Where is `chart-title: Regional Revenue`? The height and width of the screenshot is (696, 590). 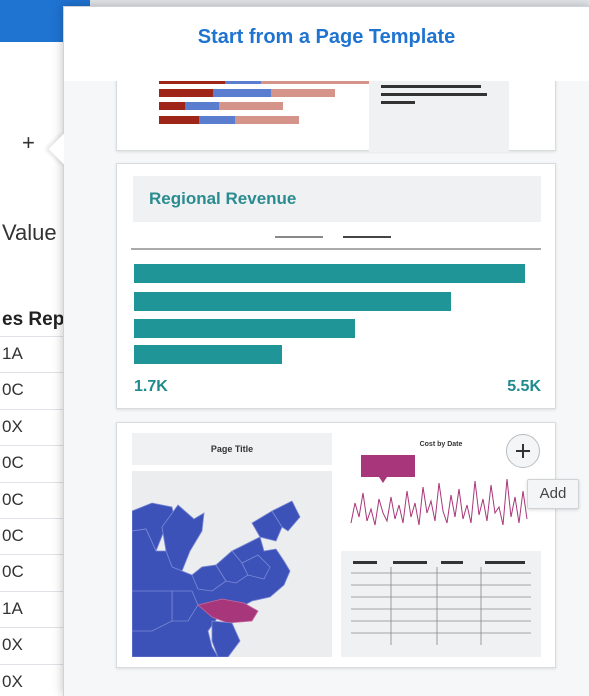
chart-title: Regional Revenue is located at coordinates (223, 198).